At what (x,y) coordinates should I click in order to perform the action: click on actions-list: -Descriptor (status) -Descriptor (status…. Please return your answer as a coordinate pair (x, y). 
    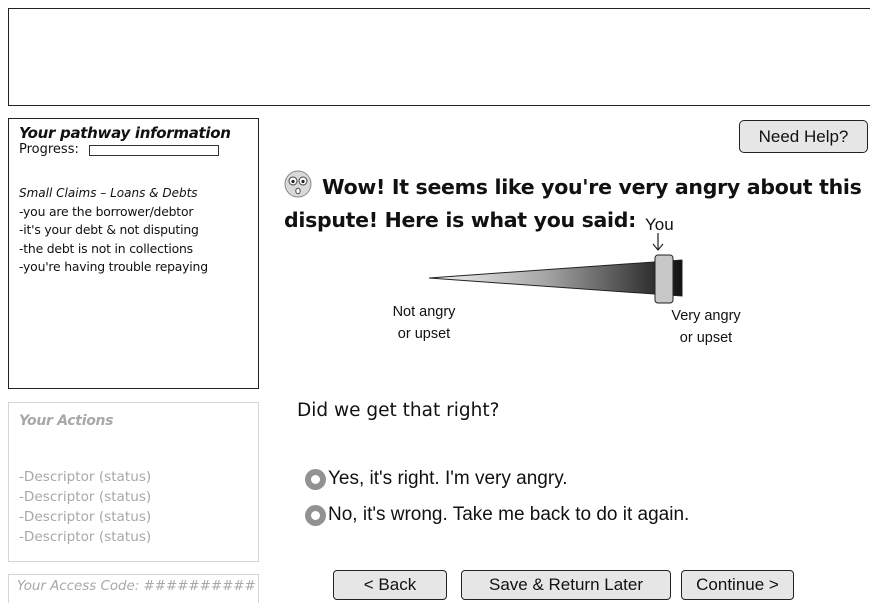
    Looking at the image, I should click on (138, 507).